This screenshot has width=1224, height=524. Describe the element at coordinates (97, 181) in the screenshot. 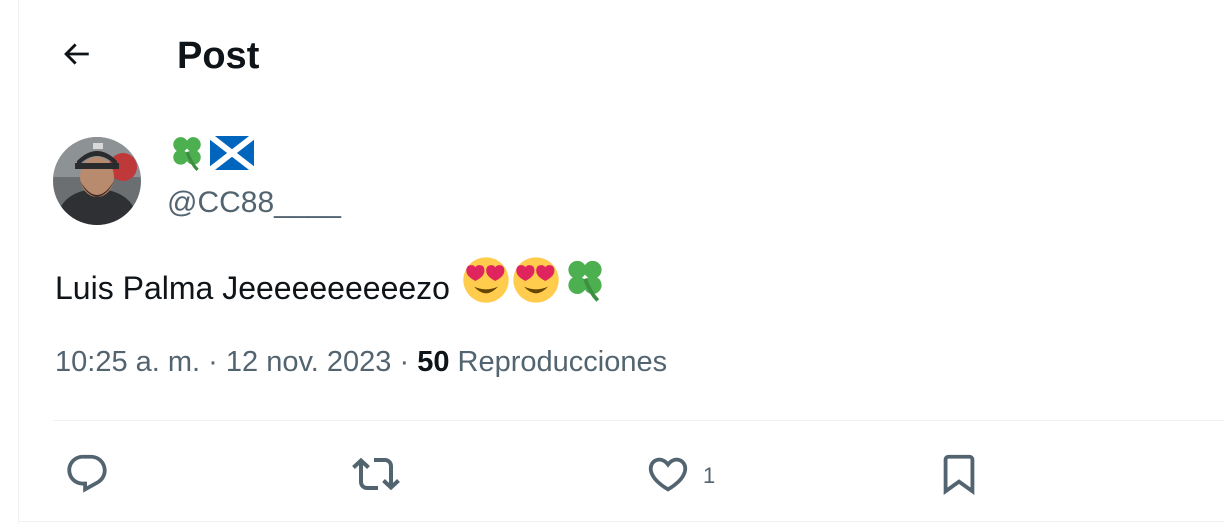

I see `avatar` at that location.